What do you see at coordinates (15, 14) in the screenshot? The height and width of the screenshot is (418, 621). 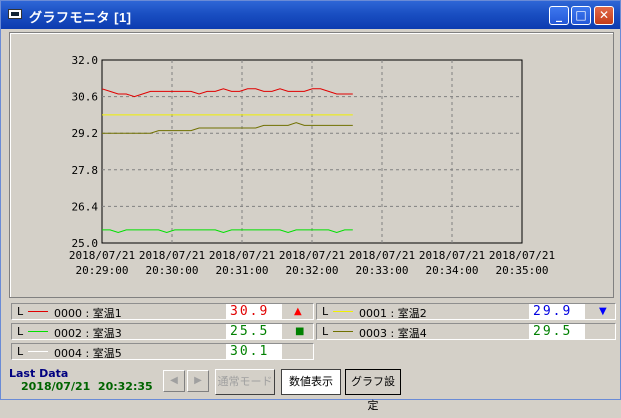 I see `app-icon` at bounding box center [15, 14].